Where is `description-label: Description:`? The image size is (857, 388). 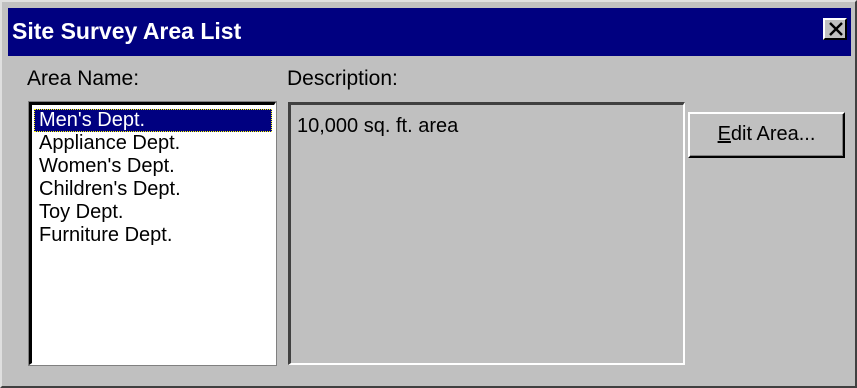 description-label: Description: is located at coordinates (342, 78).